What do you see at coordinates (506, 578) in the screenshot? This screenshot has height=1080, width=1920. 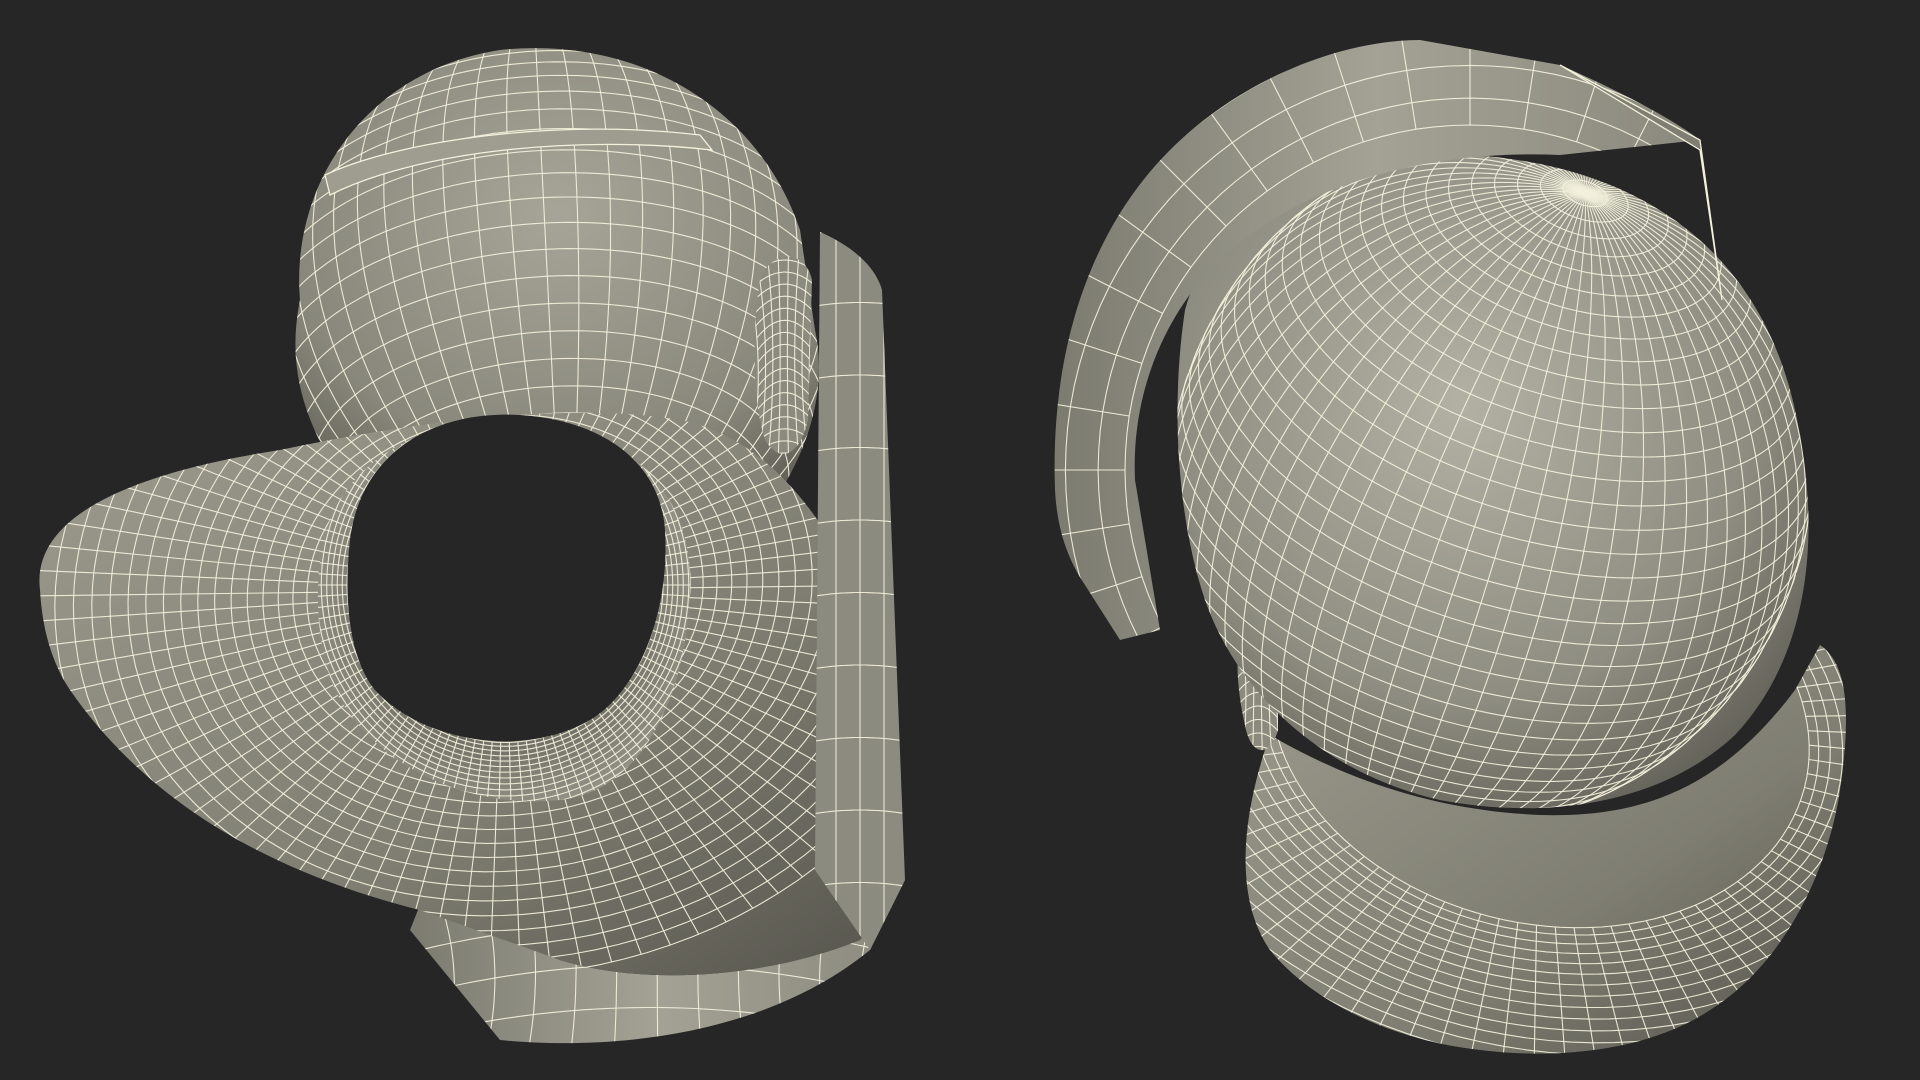 I see `neck-opening-hole` at bounding box center [506, 578].